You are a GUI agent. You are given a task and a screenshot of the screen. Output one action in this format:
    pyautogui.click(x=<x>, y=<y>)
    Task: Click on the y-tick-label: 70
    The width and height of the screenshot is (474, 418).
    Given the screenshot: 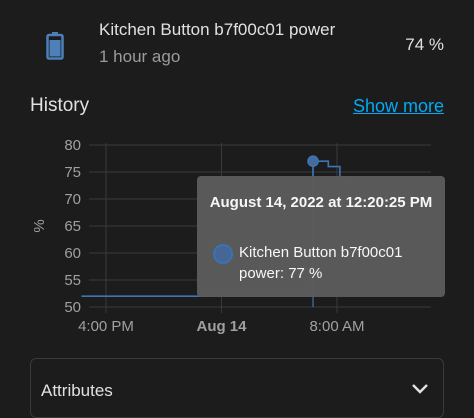 What is the action you would take?
    pyautogui.click(x=72, y=199)
    